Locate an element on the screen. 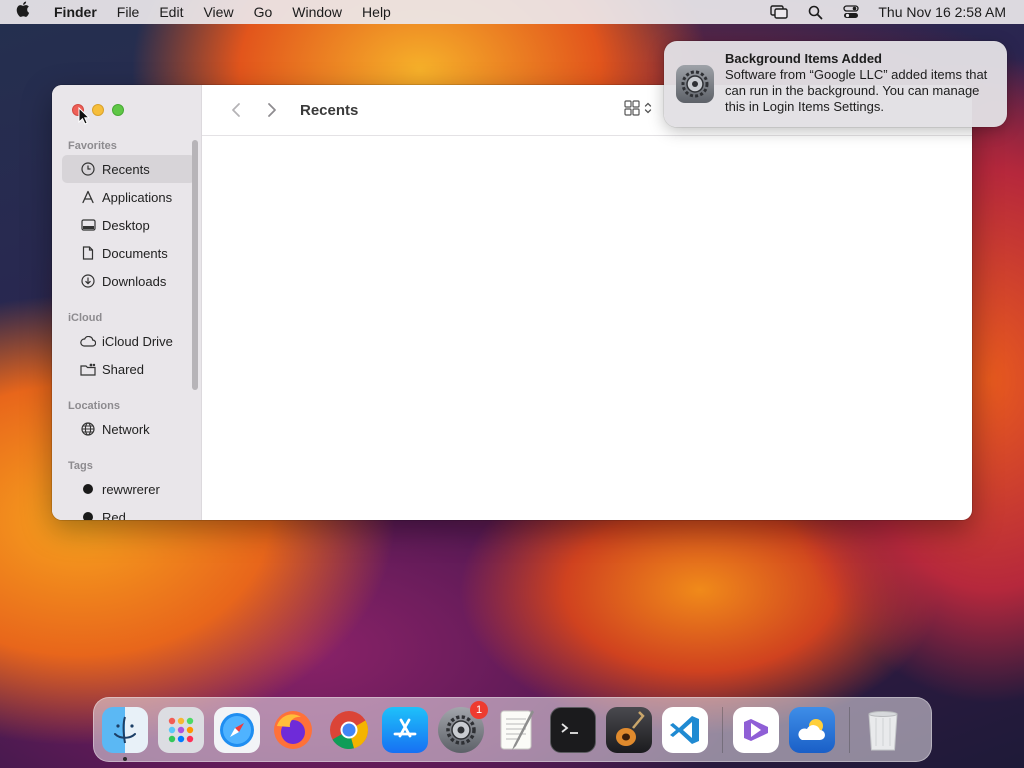 The width and height of the screenshot is (1024, 768). sidebar-scrollbar is located at coordinates (195, 265).